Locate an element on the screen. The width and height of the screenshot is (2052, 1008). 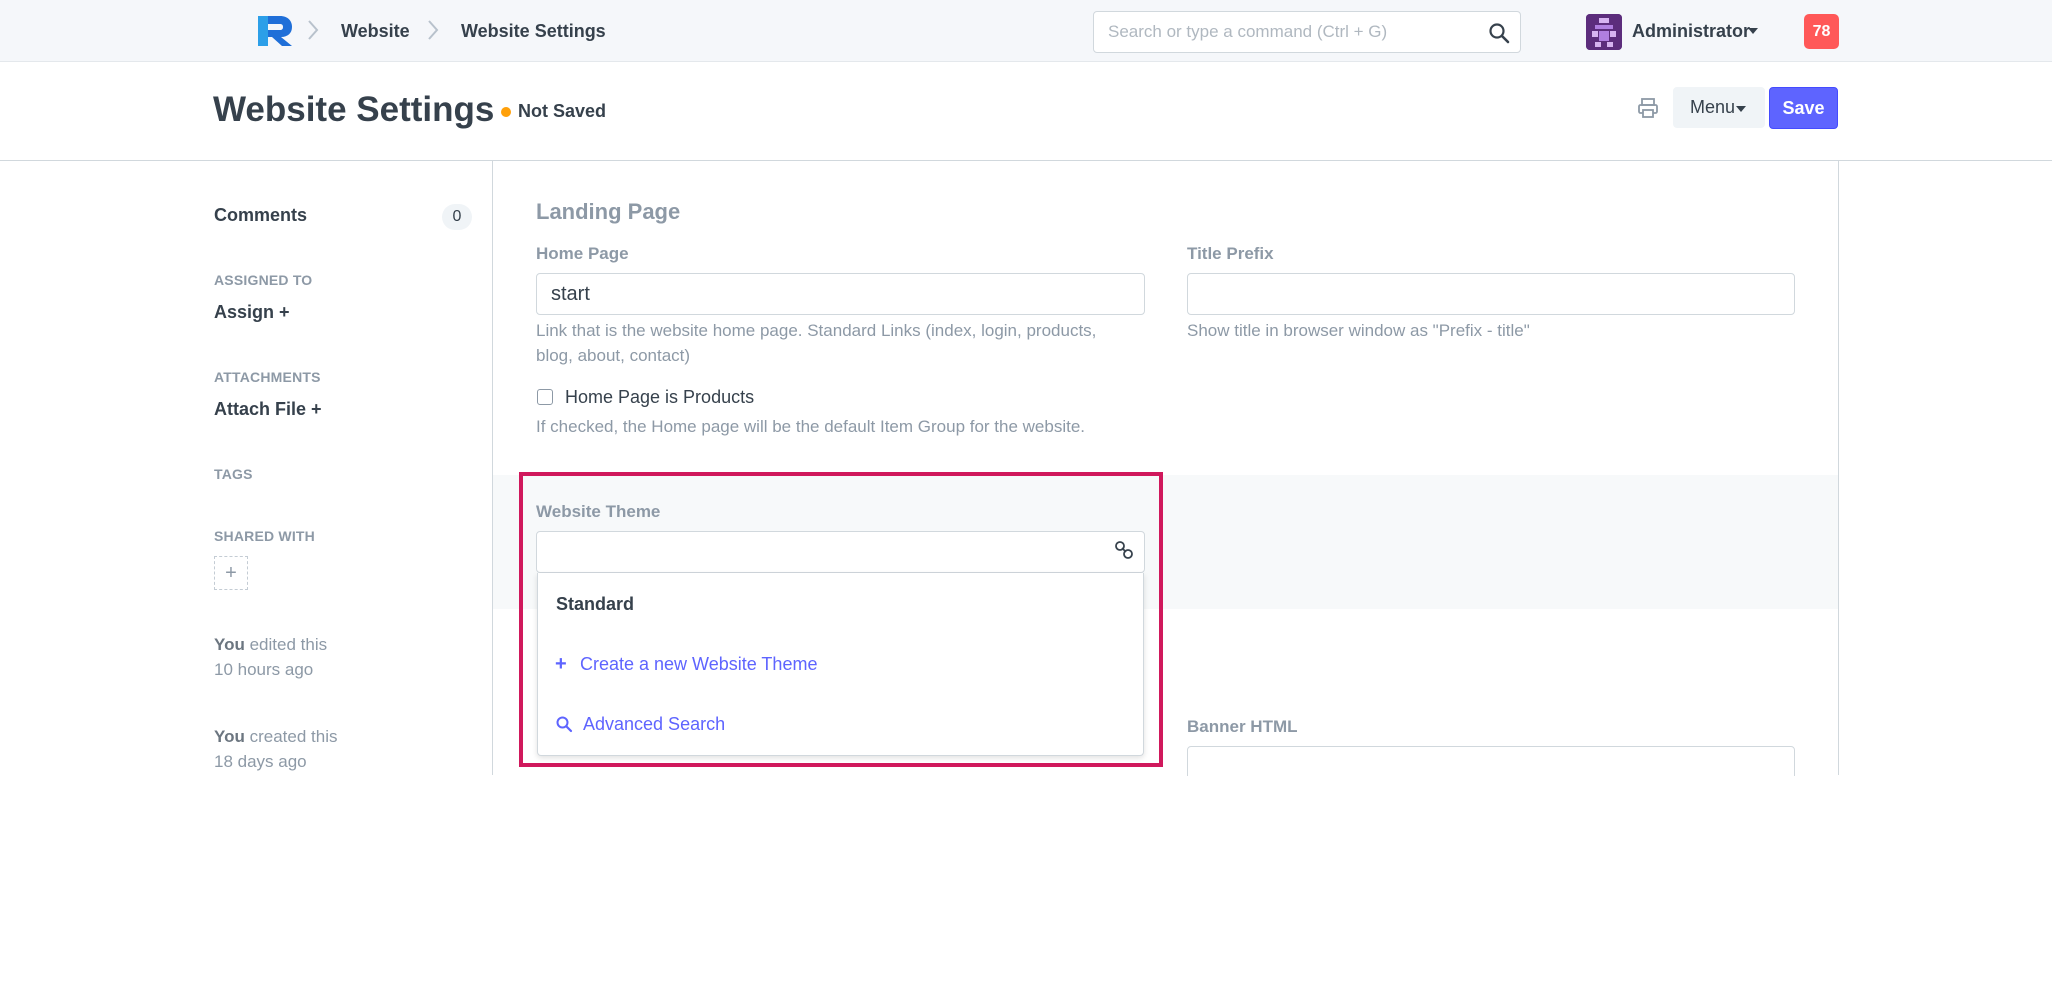
search-icon is located at coordinates (1499, 33).